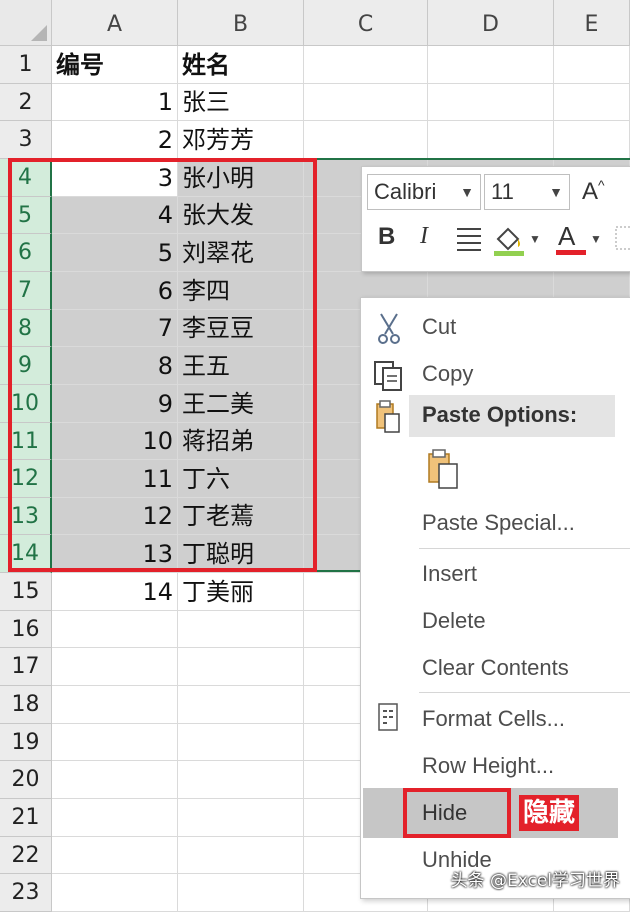 Image resolution: width=630 pixels, height=912 pixels. Describe the element at coordinates (26, 404) in the screenshot. I see `row-header-10: 10` at that location.